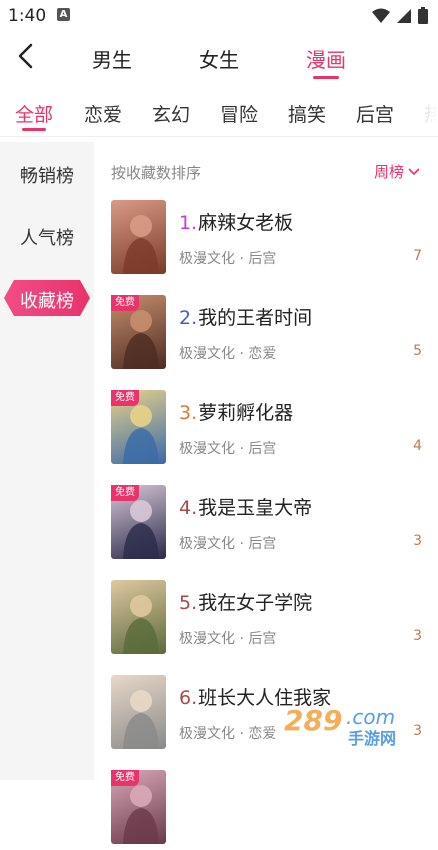  What do you see at coordinates (271, 430) in the screenshot?
I see `list-item: 免费 3.萝莉孵化器极漫文化 · 后宫 4` at bounding box center [271, 430].